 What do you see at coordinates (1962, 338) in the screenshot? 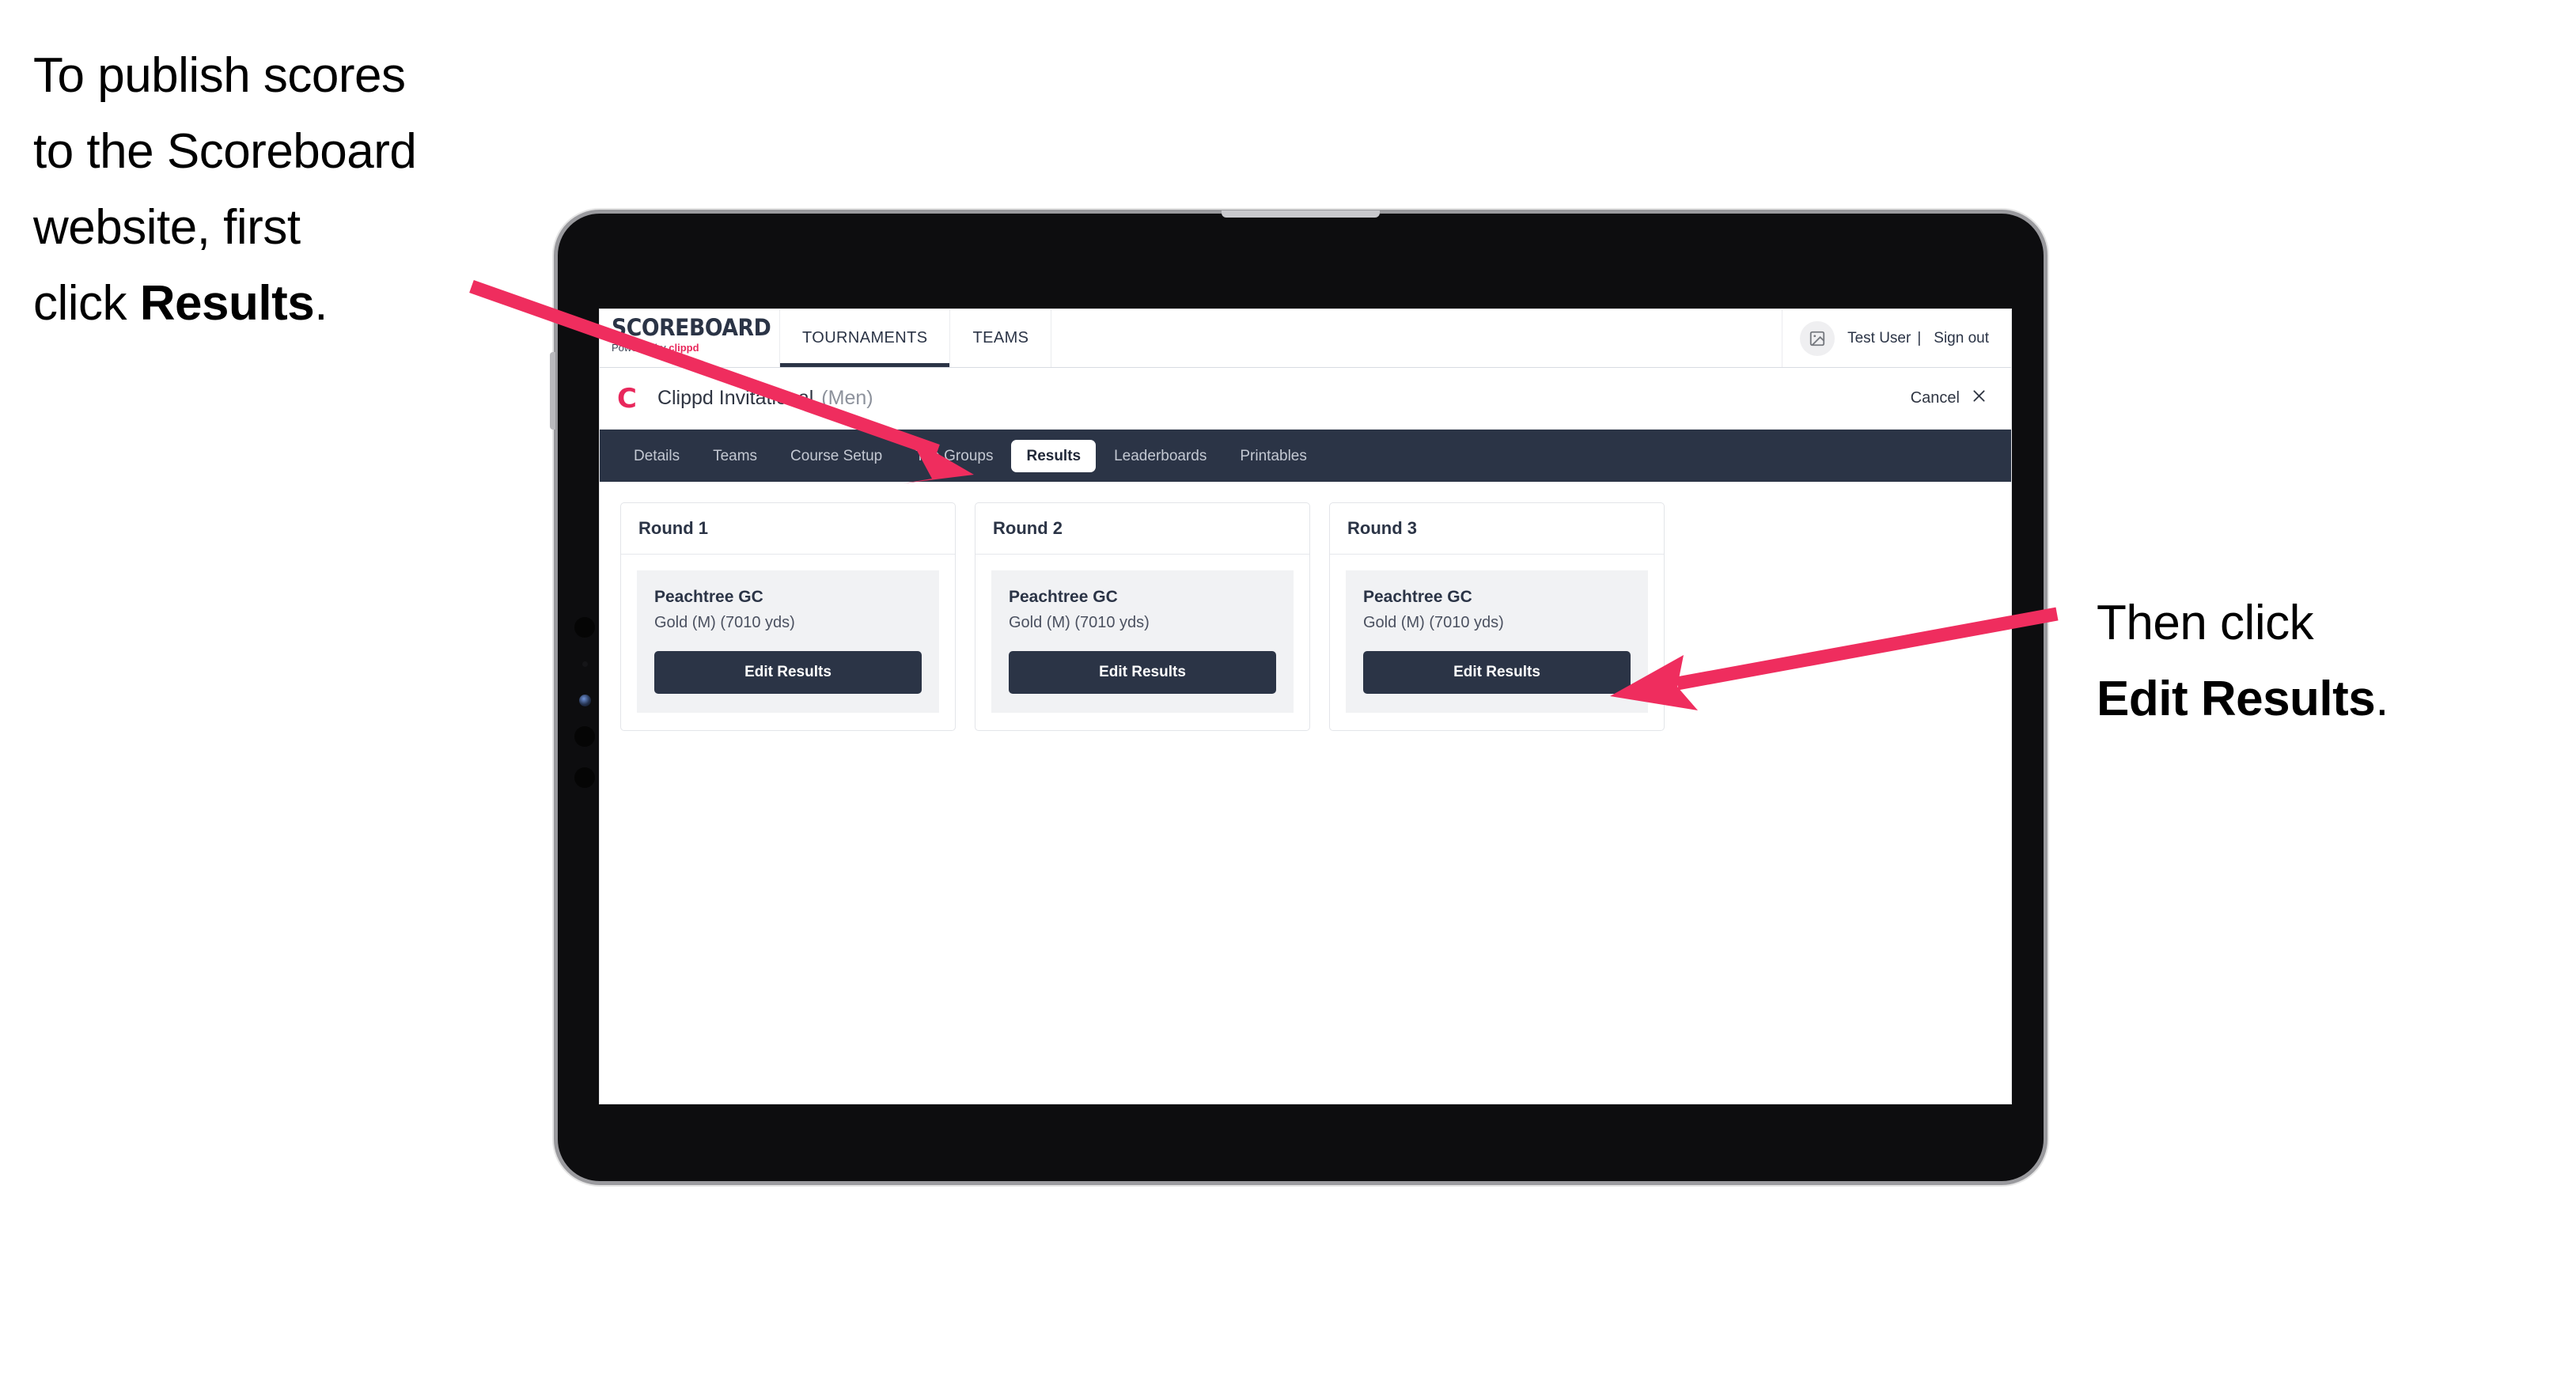
I see `sign-out-link: Sign out` at bounding box center [1962, 338].